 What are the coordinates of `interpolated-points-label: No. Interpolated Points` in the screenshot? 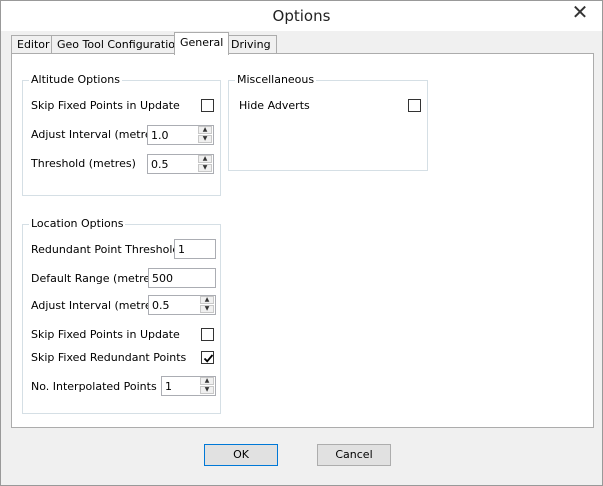 It's located at (94, 386).